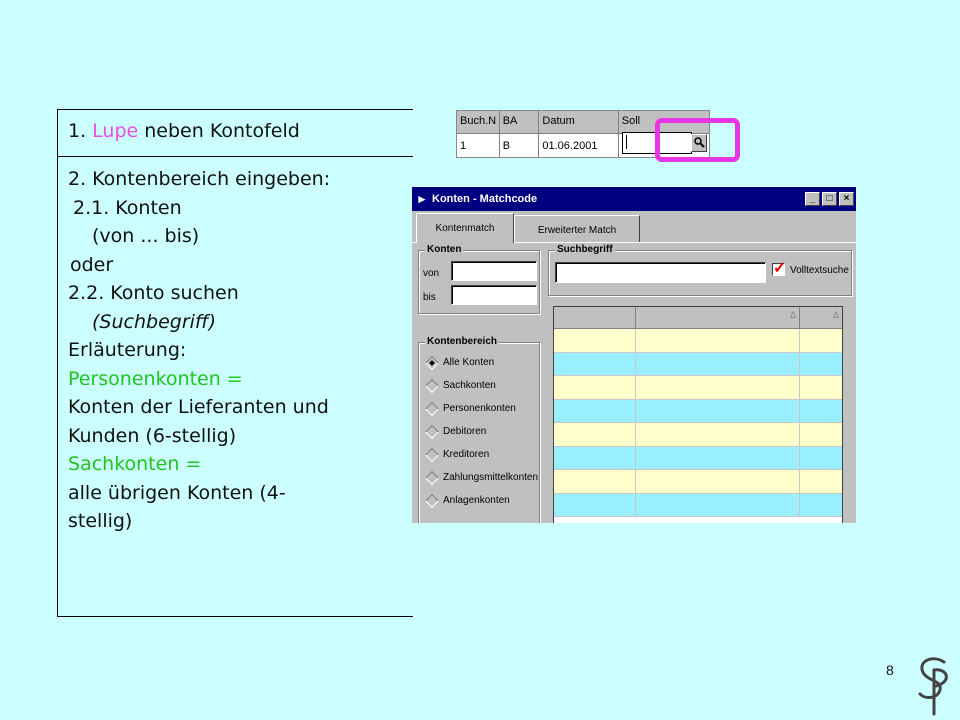 This screenshot has height=720, width=960. What do you see at coordinates (465, 228) in the screenshot?
I see `tab-kontenmatch: Kontenmatch` at bounding box center [465, 228].